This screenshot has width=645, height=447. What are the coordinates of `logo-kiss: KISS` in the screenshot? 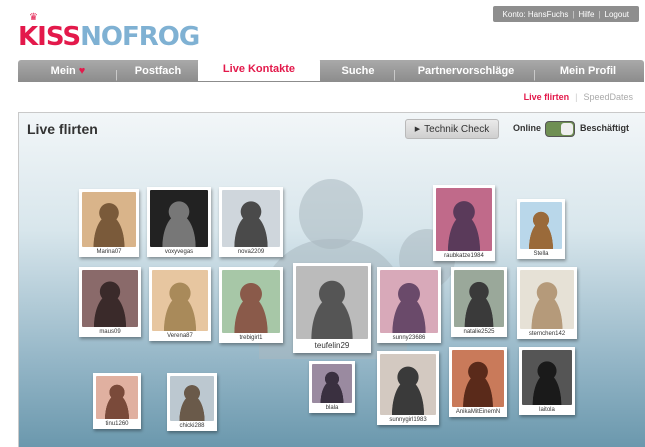 It's located at (49, 37).